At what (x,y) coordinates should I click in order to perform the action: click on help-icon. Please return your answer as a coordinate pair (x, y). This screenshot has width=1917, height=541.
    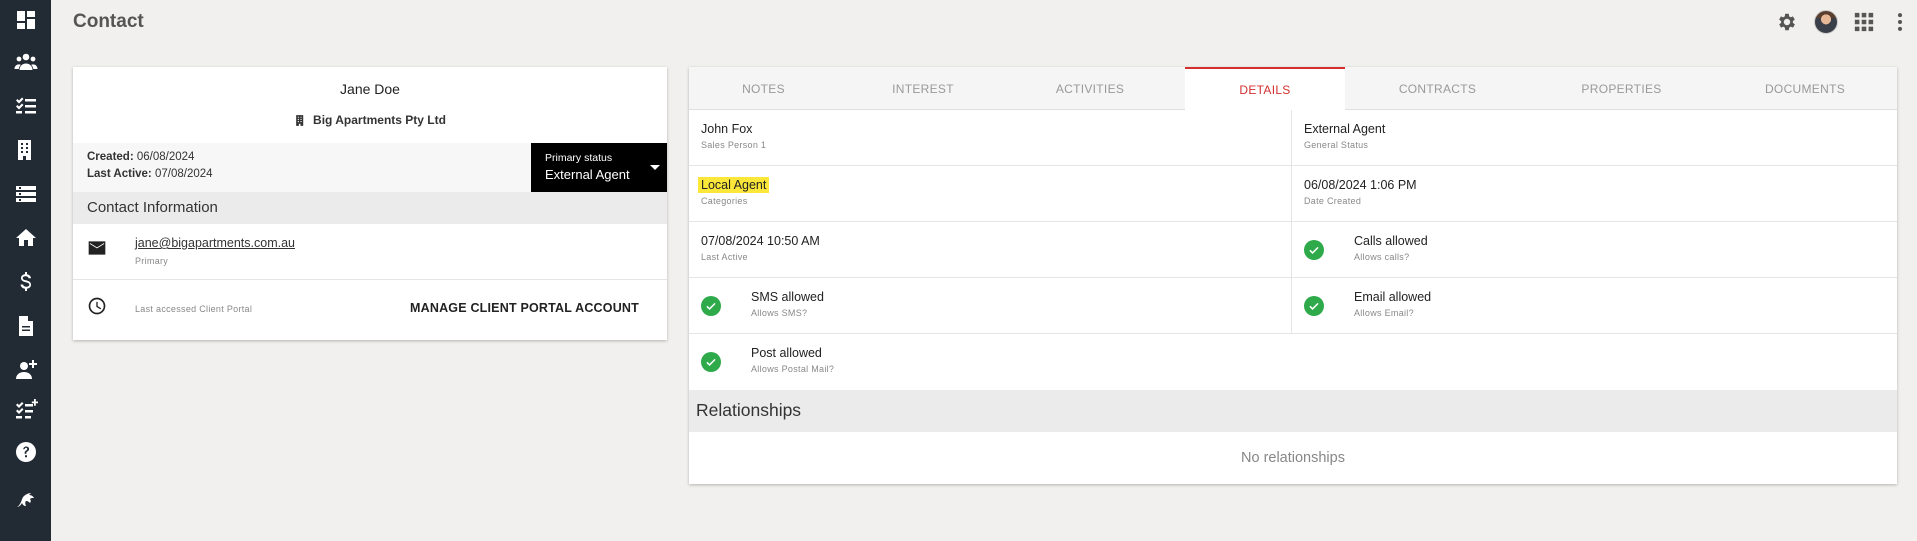
    Looking at the image, I should click on (25, 452).